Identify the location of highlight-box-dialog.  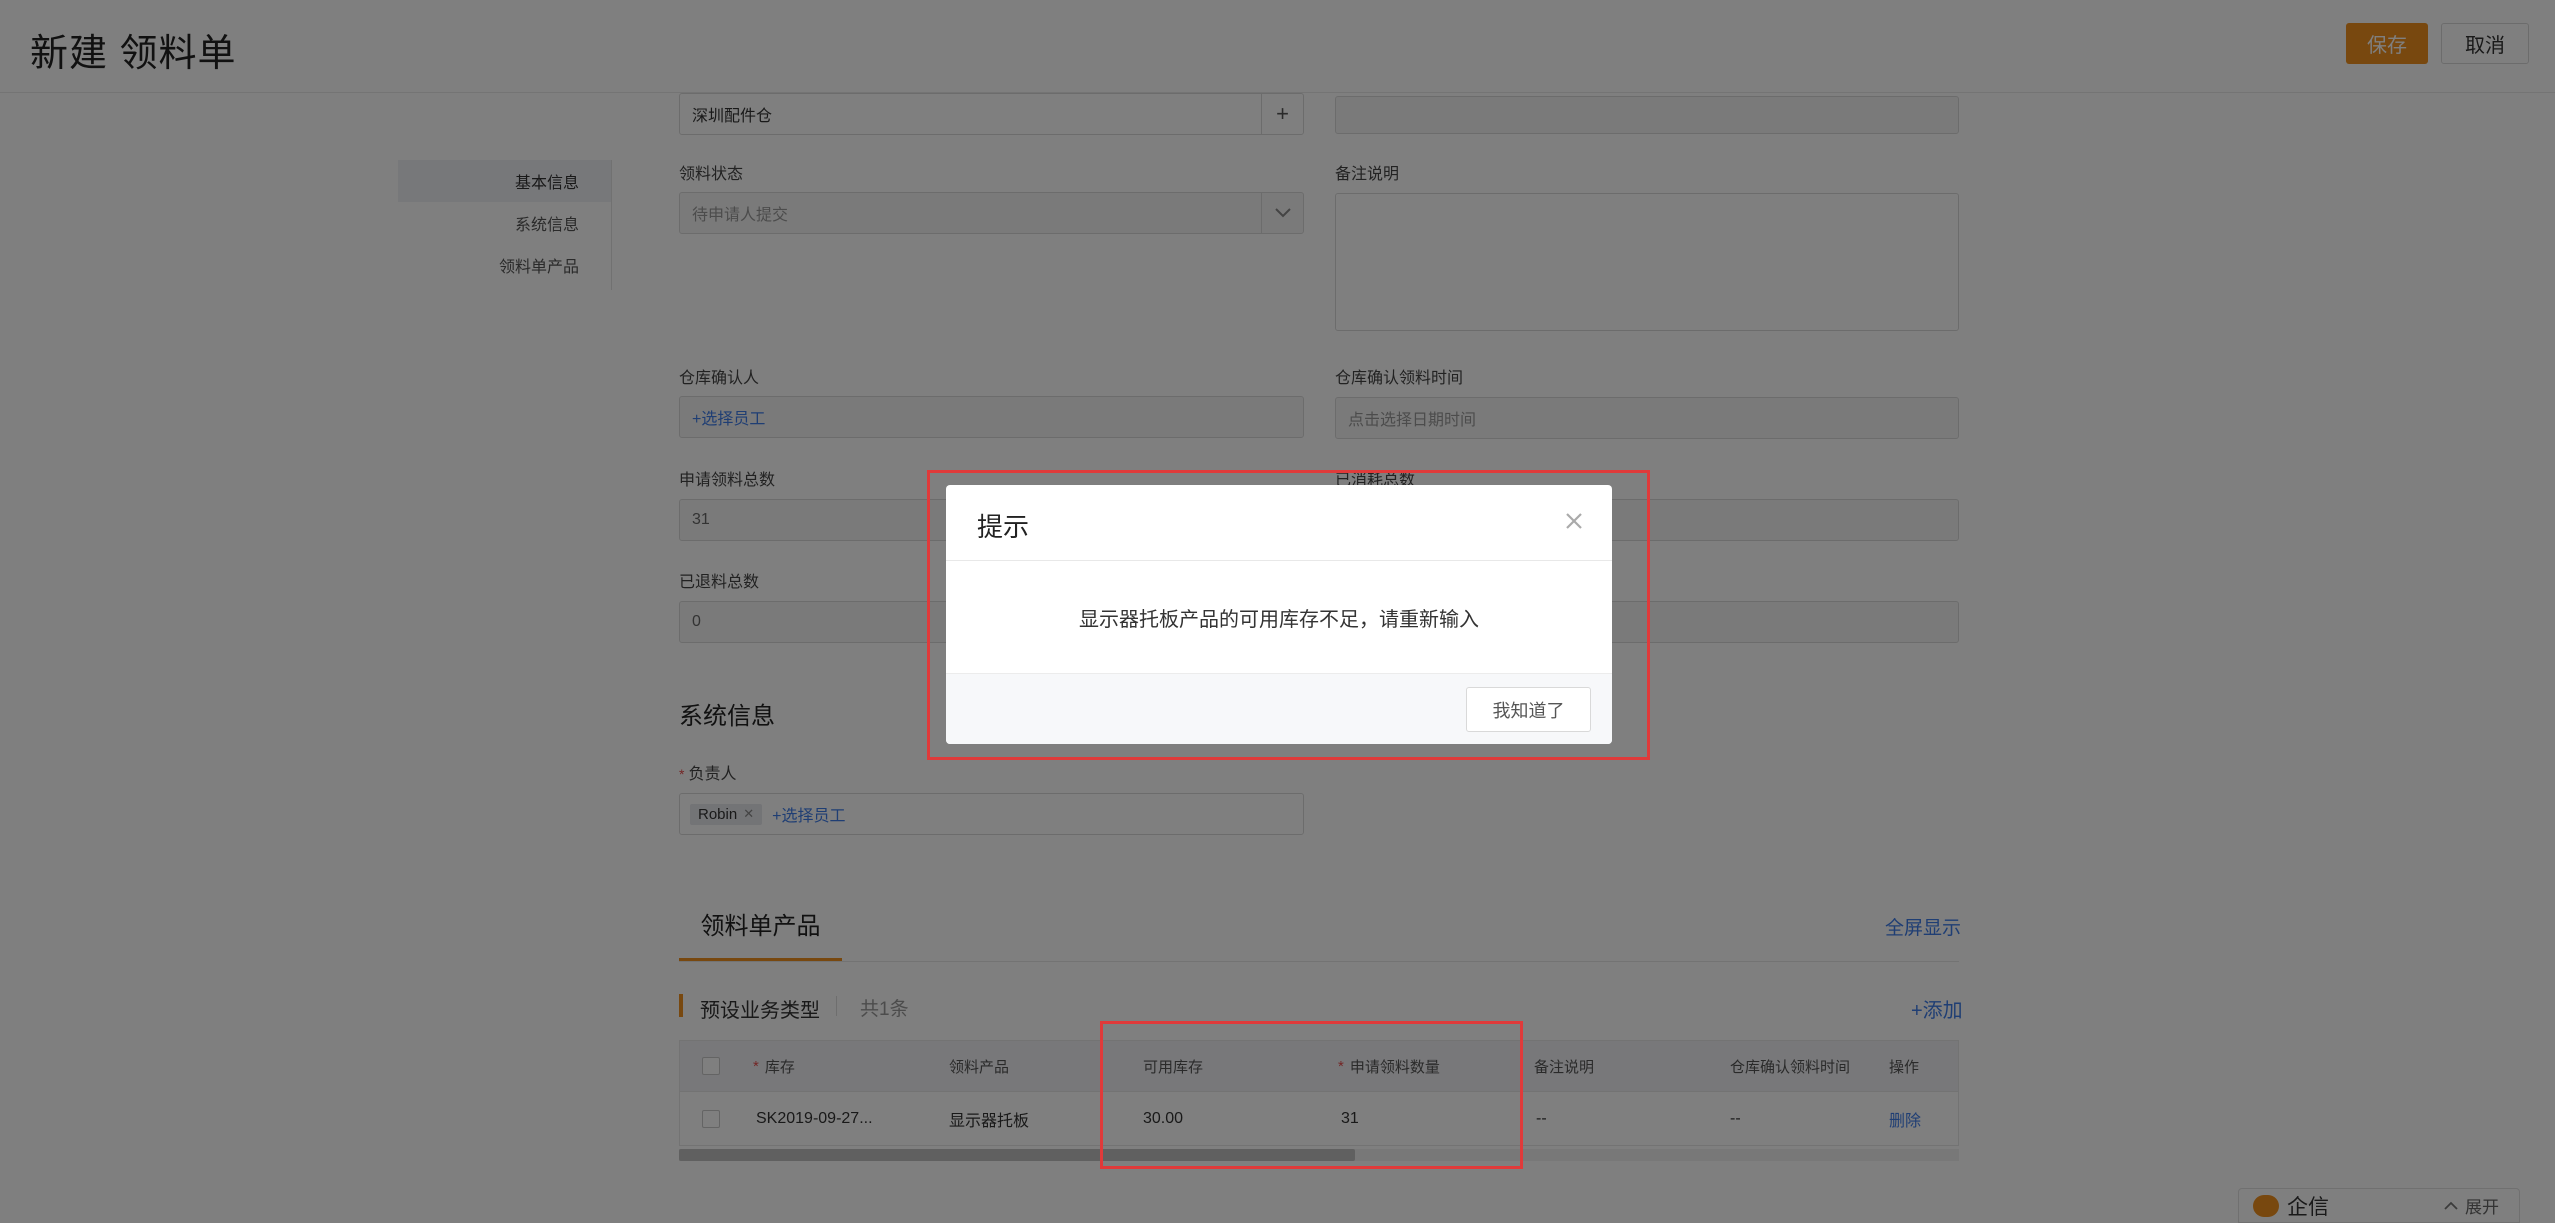
(1288, 615).